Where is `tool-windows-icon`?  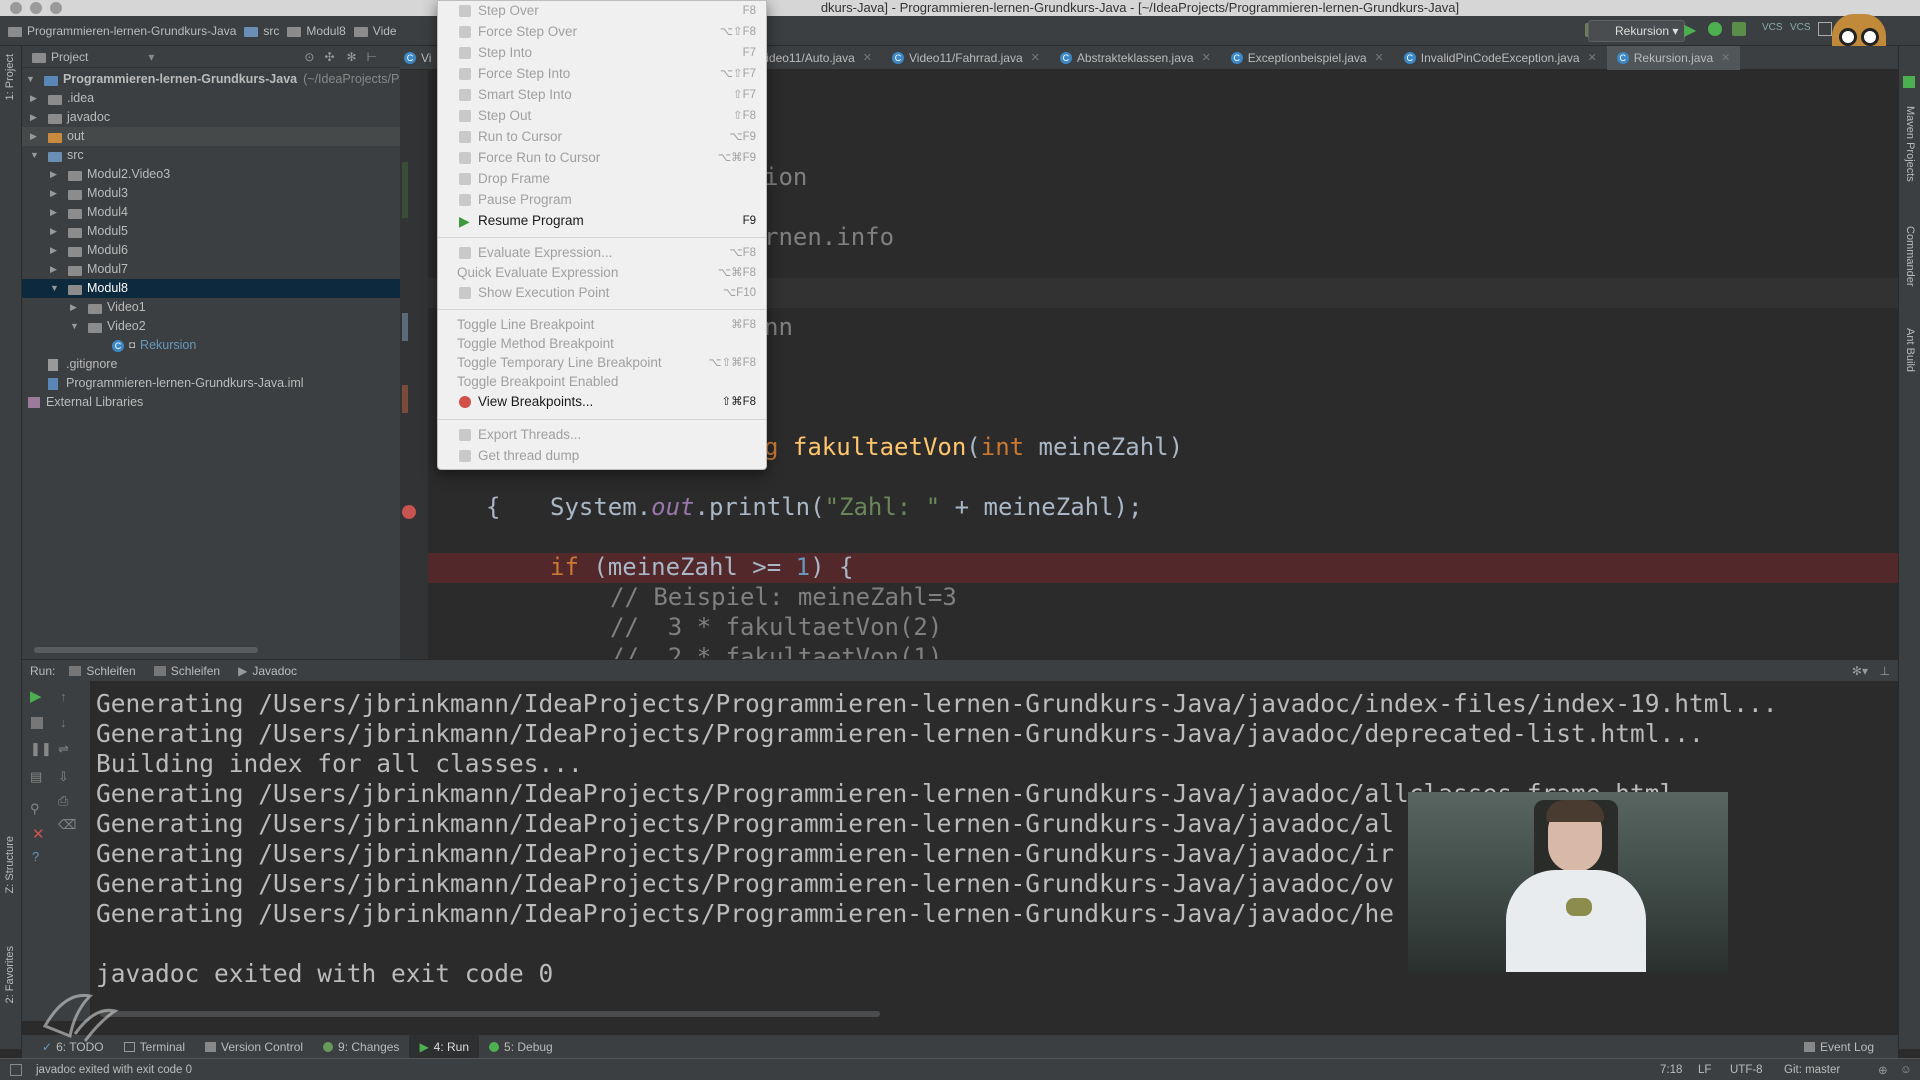
tool-windows-icon is located at coordinates (16, 1069).